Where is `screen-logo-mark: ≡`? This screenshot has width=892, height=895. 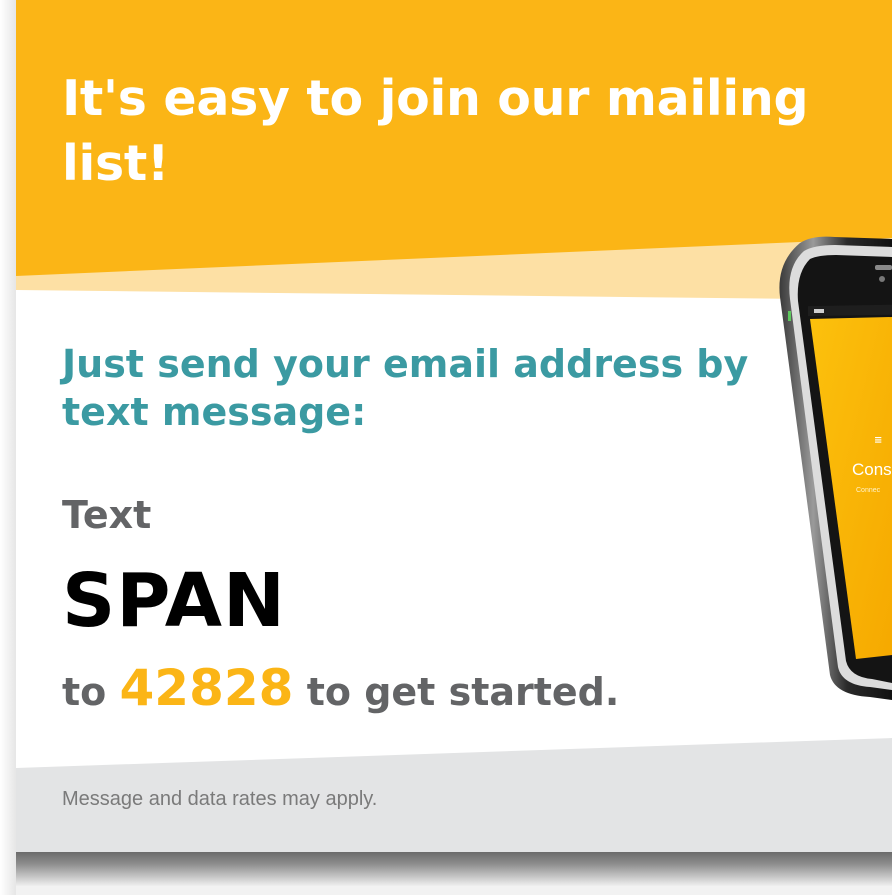 screen-logo-mark: ≡ is located at coordinates (878, 440).